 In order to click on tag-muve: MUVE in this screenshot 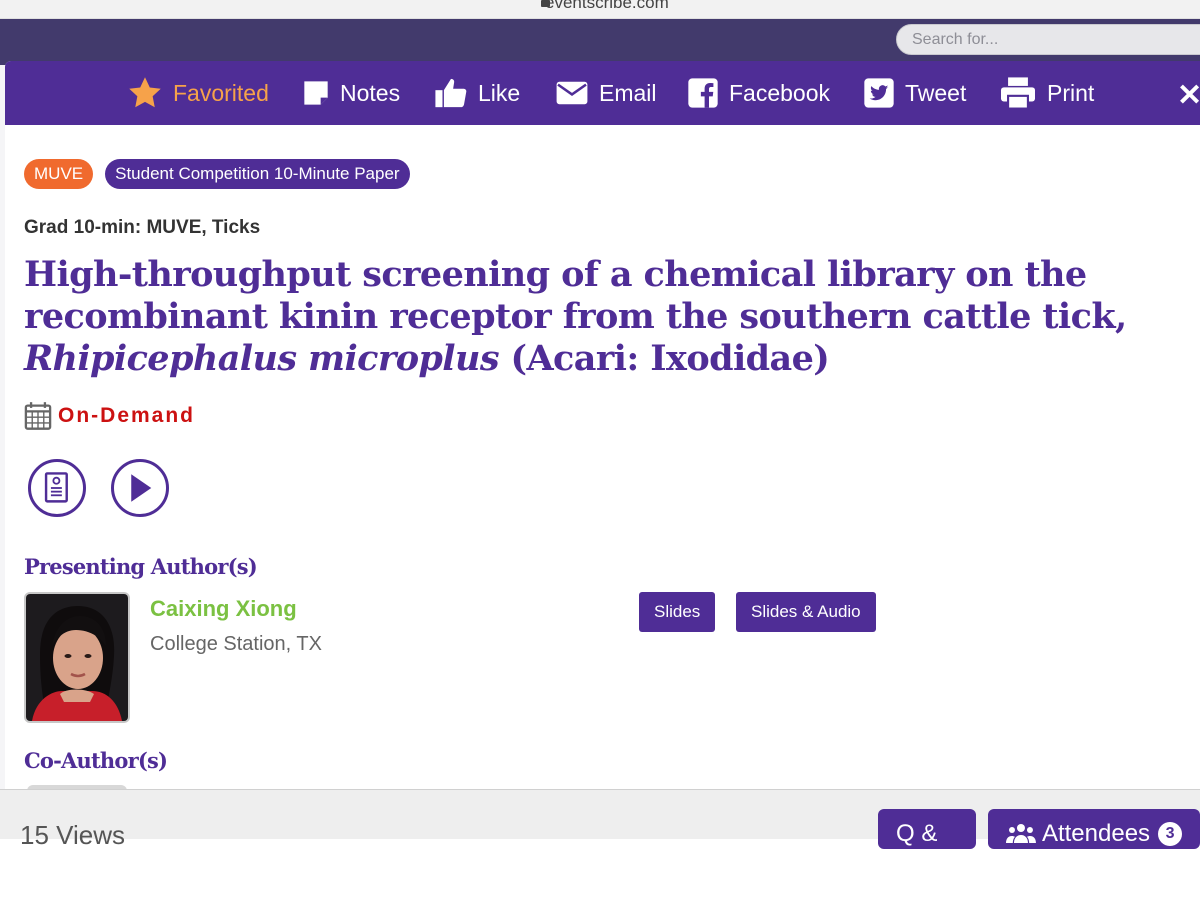, I will do `click(59, 174)`.